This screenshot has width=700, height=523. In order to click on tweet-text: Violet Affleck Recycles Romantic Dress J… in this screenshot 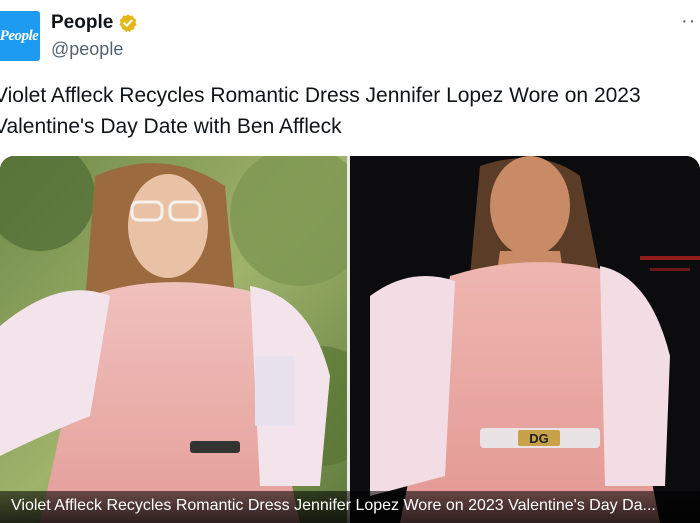, I will do `click(347, 111)`.